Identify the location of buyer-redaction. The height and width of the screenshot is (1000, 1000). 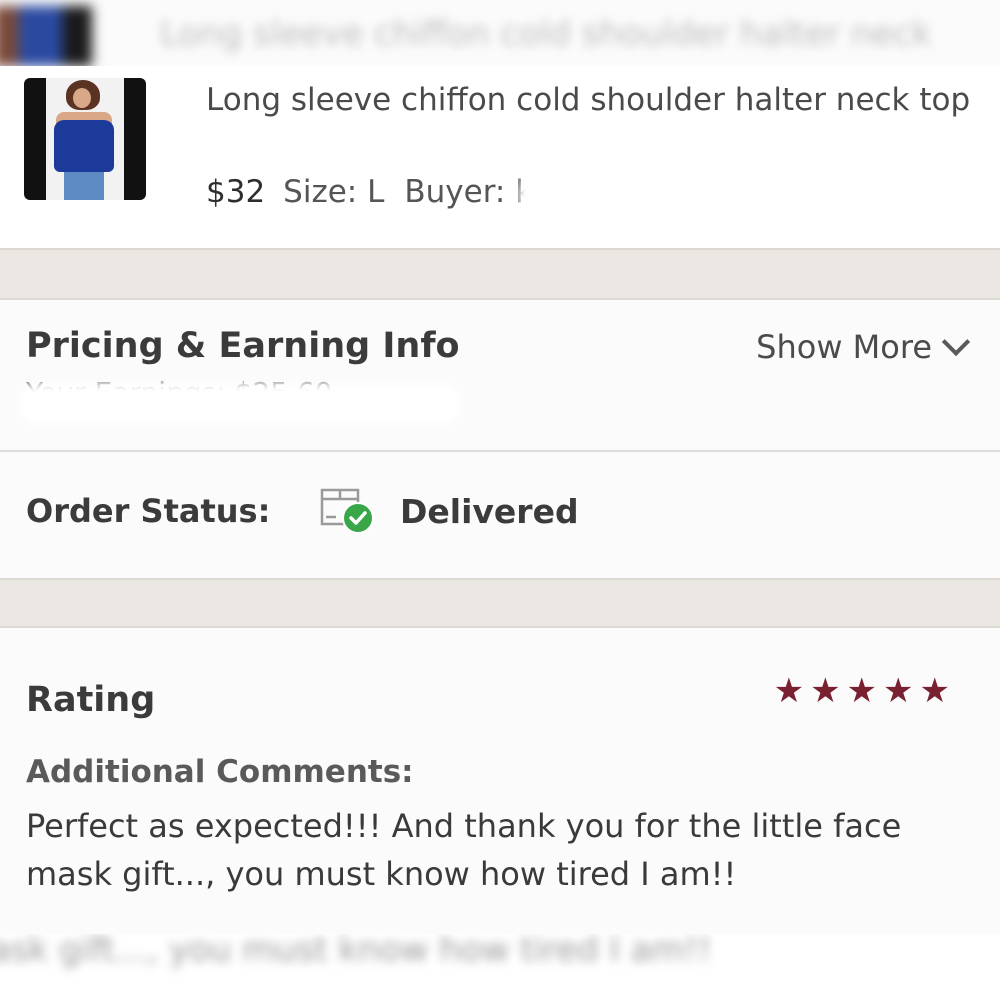
(625, 195).